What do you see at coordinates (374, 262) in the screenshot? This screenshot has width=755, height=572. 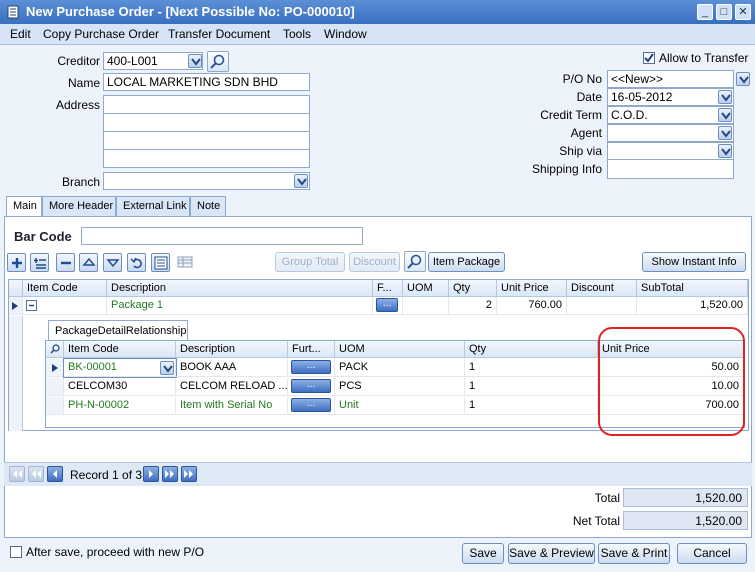 I see `discount-button: Discount` at bounding box center [374, 262].